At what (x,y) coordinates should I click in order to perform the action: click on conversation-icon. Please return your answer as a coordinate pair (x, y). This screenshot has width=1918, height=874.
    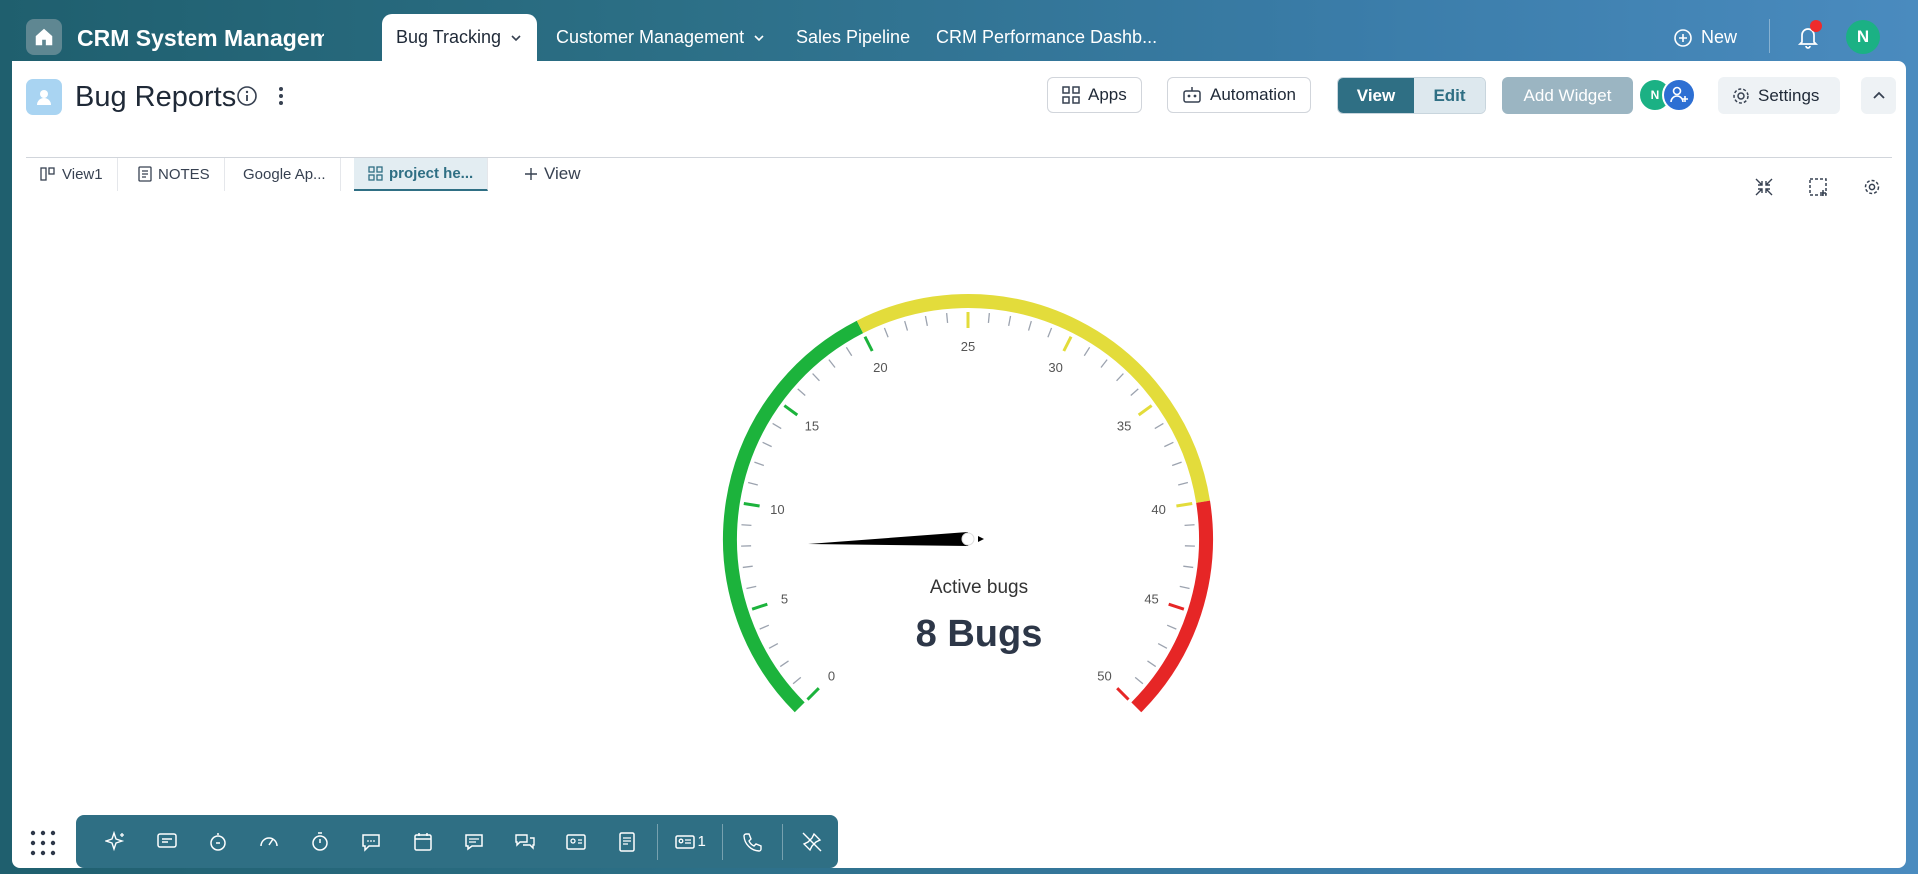
    Looking at the image, I should click on (525, 841).